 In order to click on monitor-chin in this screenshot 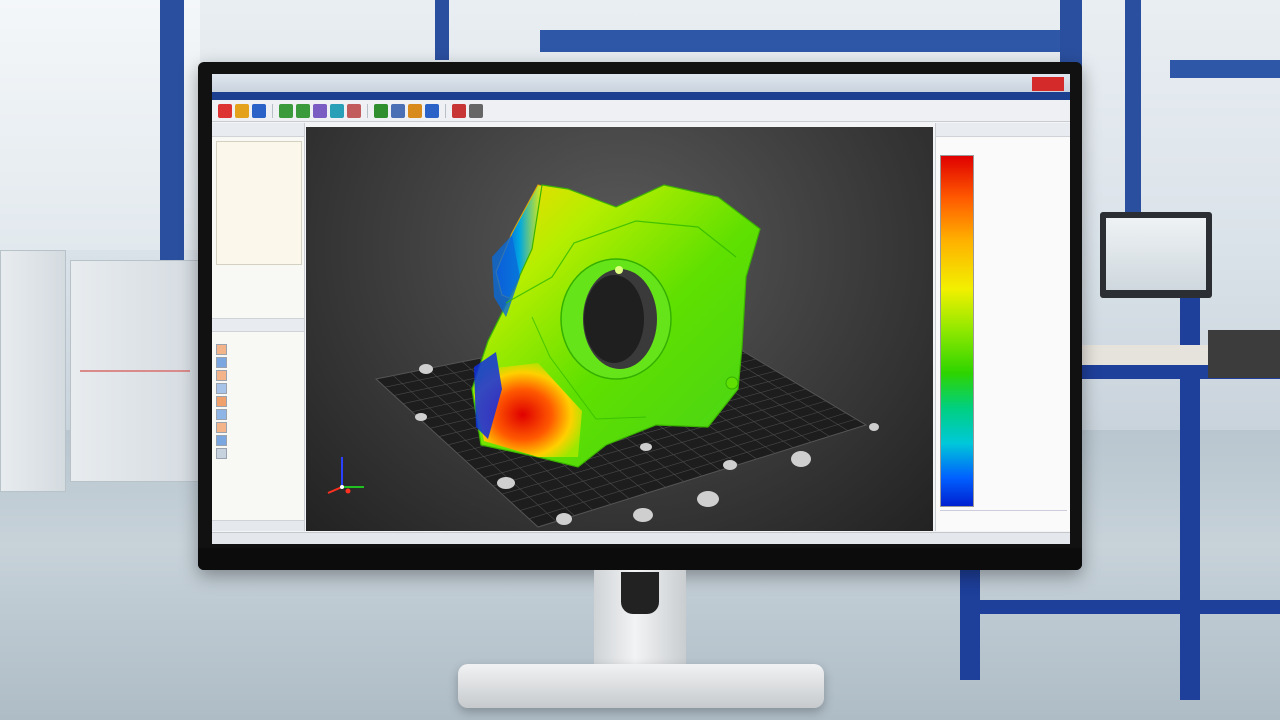, I will do `click(640, 559)`.